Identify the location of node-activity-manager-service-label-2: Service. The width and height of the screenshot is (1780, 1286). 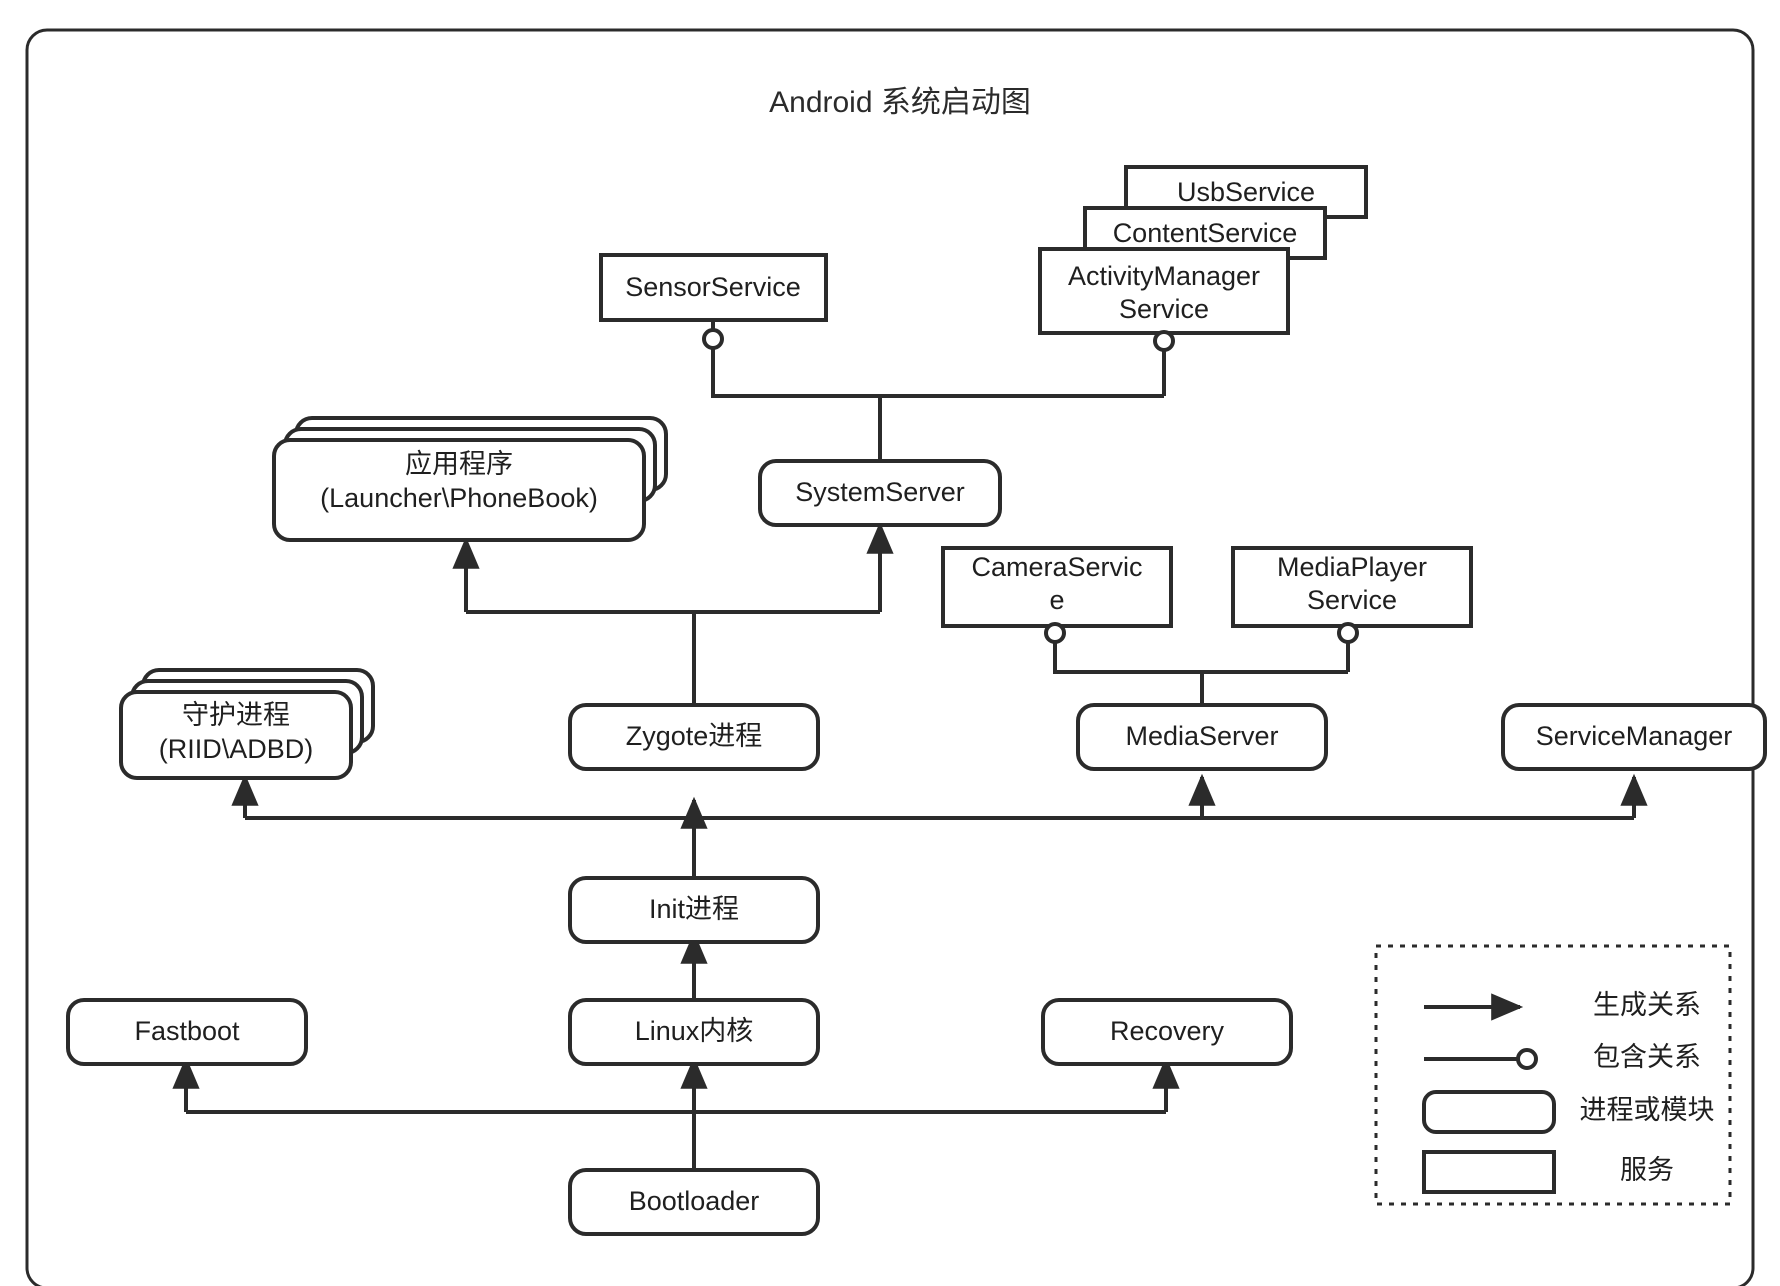
(1164, 309).